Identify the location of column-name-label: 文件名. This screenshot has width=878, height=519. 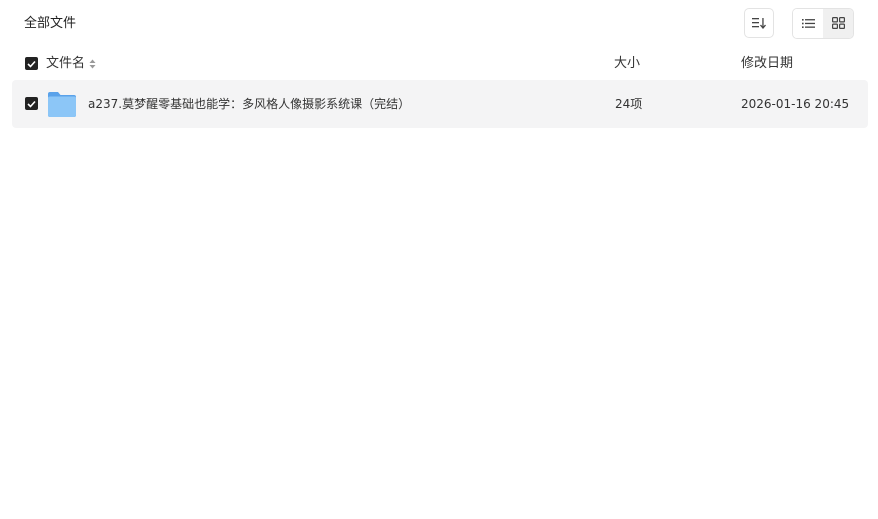
(66, 63).